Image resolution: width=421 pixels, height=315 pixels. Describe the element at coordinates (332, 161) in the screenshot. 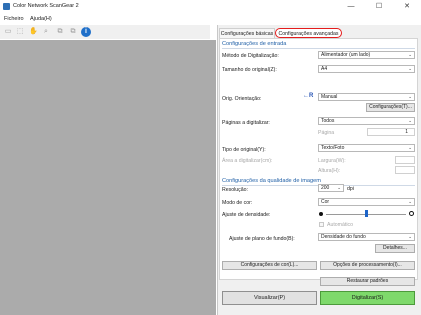

I see `width-label: Largura(W):` at that location.